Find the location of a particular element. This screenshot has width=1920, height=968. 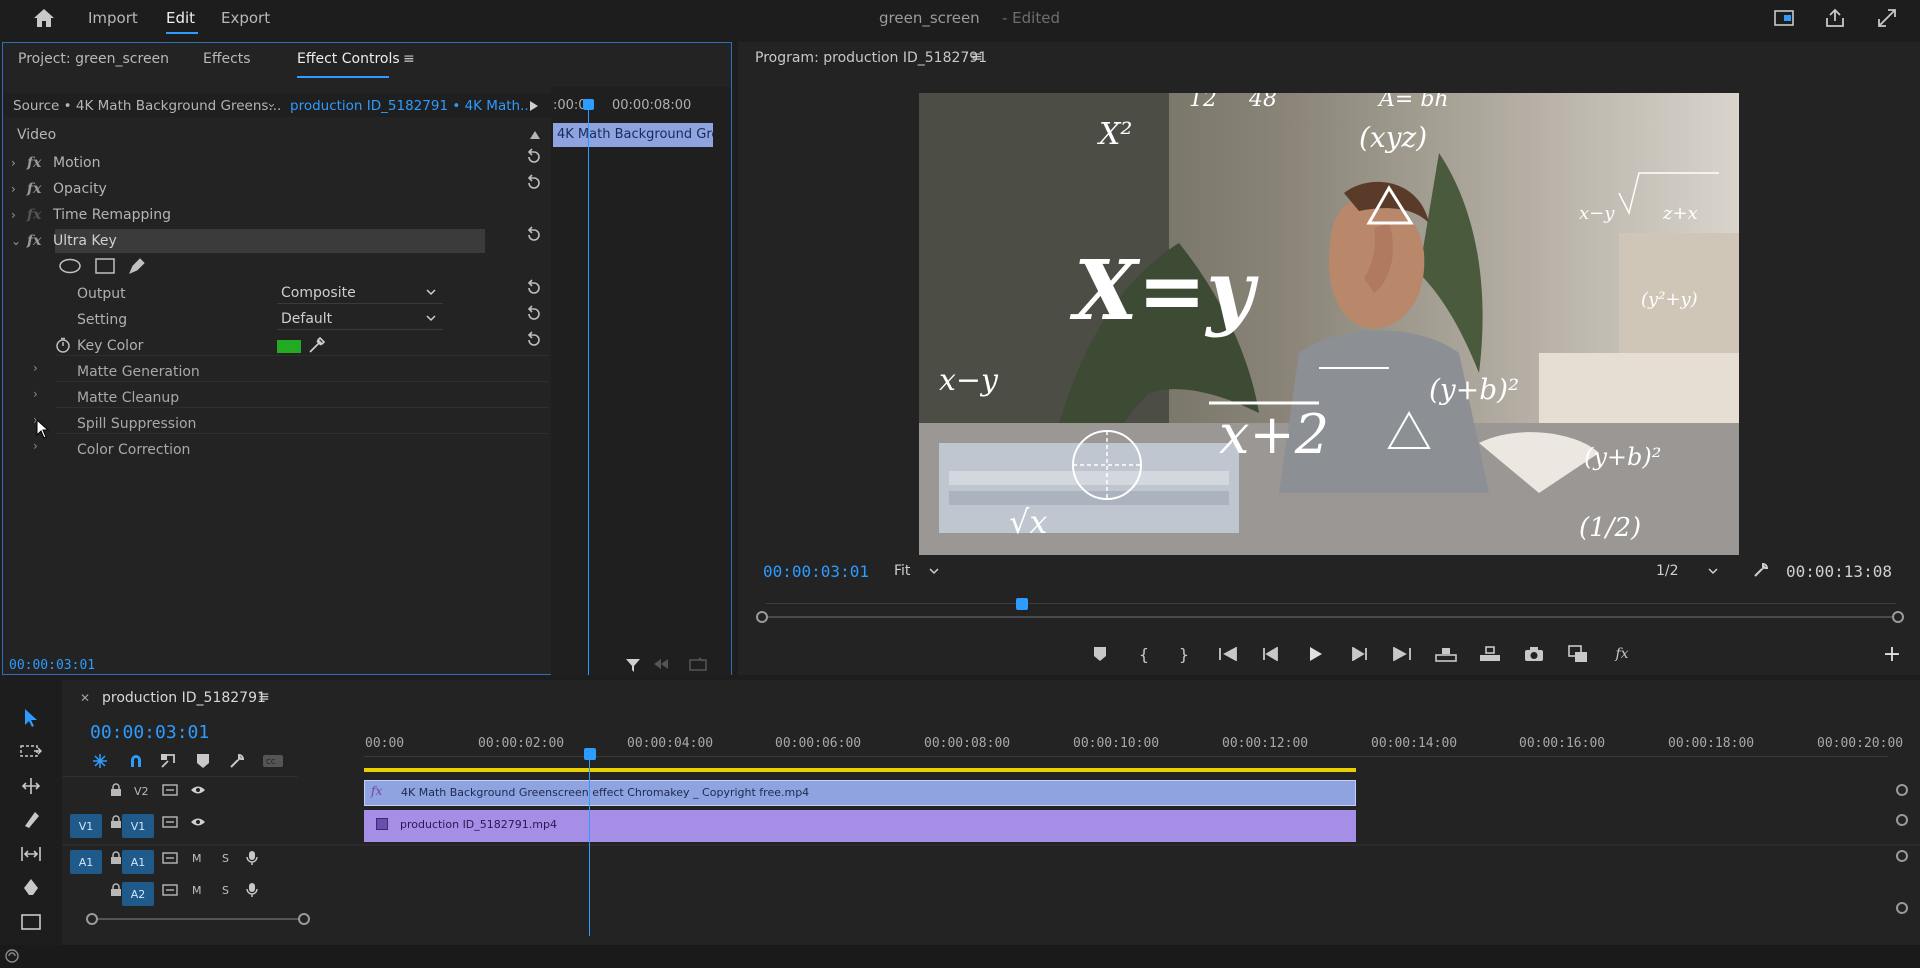

pen-mask-icon is located at coordinates (137, 266).